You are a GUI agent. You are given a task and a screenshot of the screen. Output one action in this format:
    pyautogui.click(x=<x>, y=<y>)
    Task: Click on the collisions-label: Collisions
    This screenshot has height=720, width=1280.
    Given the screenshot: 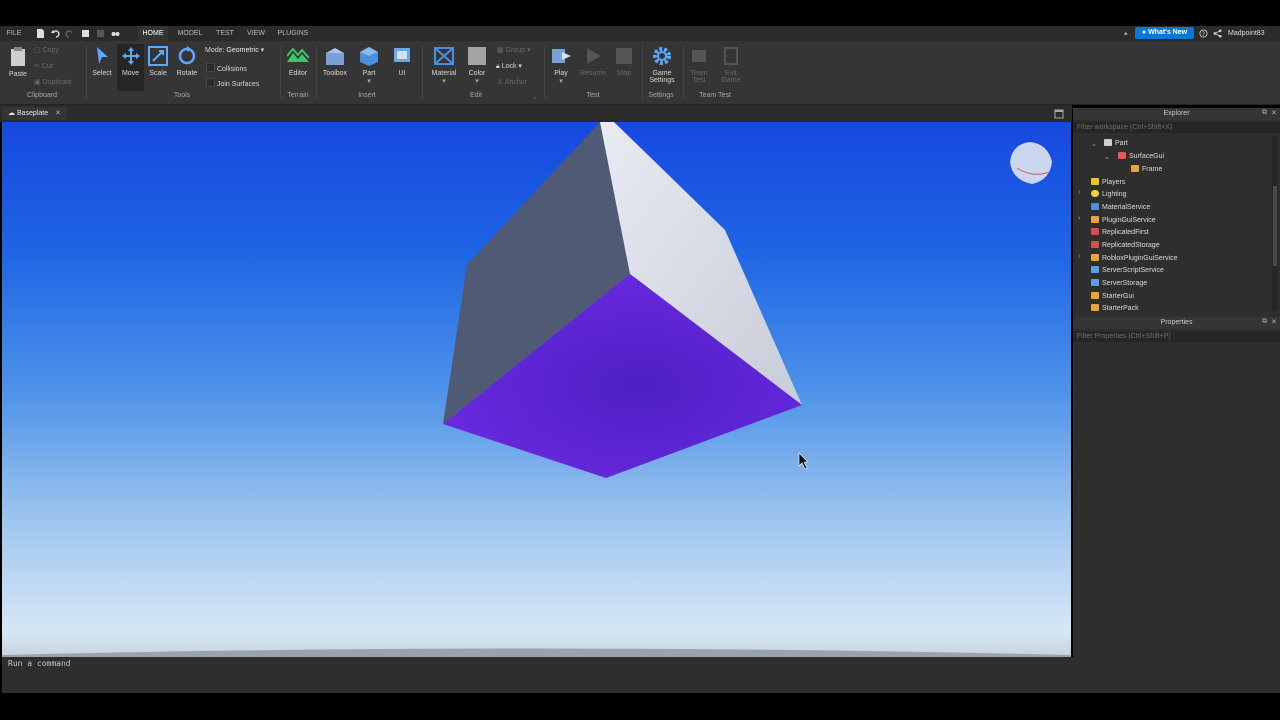 What is the action you would take?
    pyautogui.click(x=231, y=69)
    